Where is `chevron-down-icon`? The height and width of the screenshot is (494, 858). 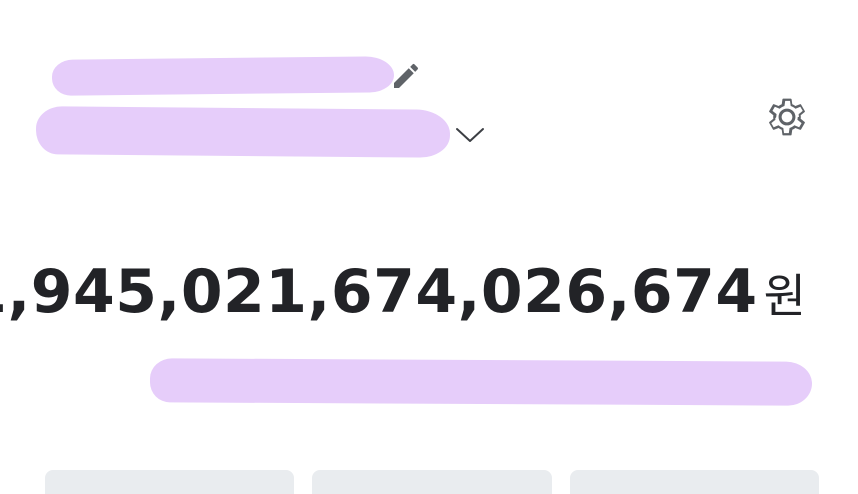 chevron-down-icon is located at coordinates (470, 135).